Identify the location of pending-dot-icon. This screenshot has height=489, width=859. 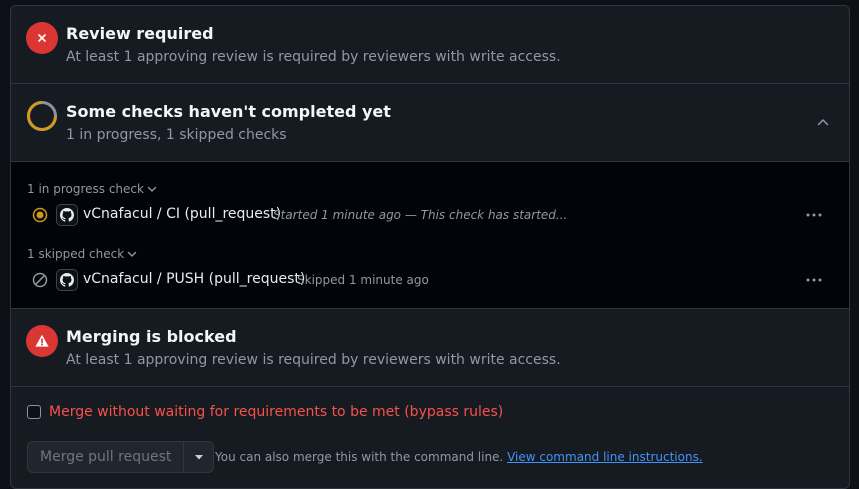
(40, 215).